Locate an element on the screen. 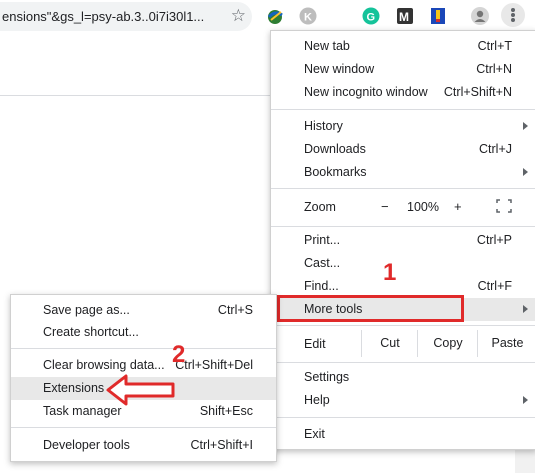  submenu-item-label: Extensions is located at coordinates (74, 388).